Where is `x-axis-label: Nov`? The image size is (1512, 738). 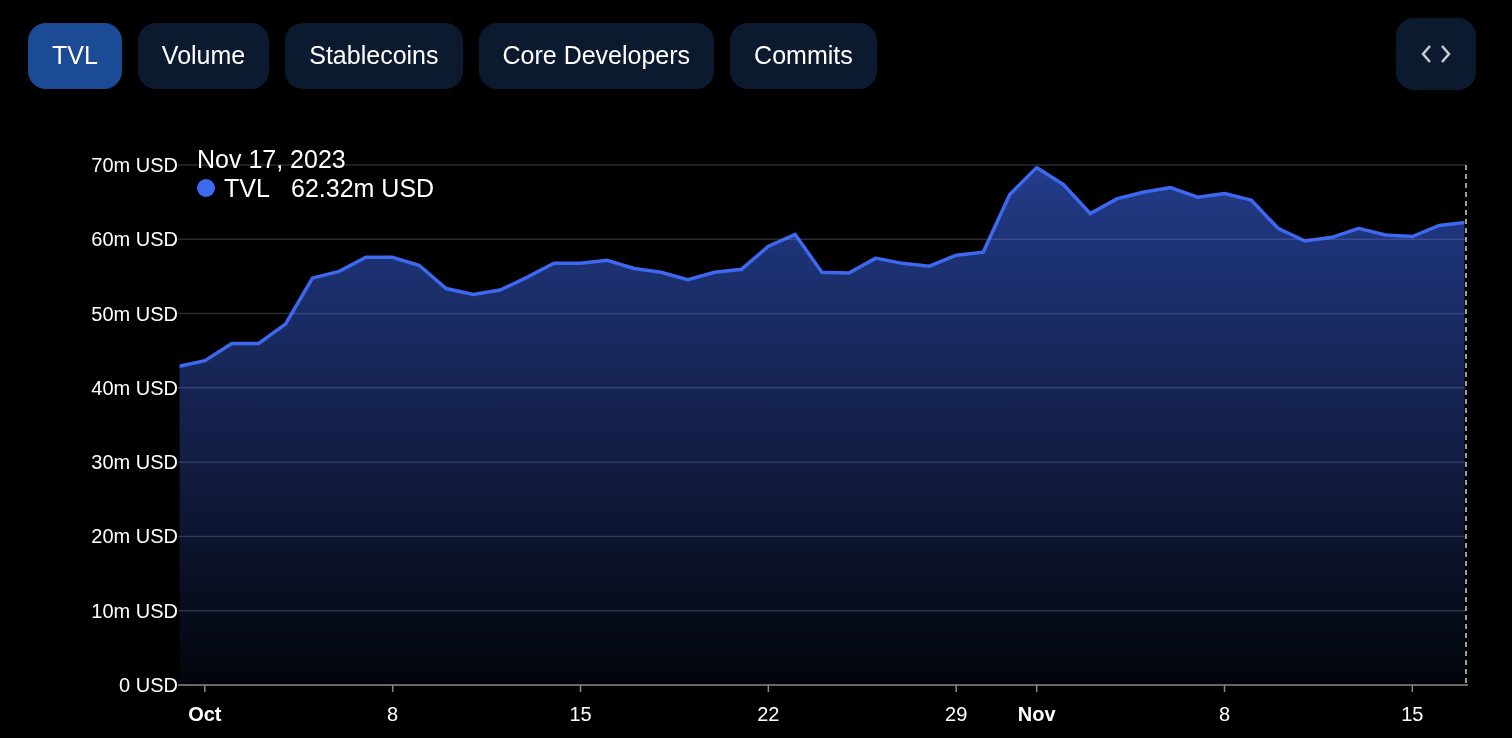 x-axis-label: Nov is located at coordinates (1036, 714).